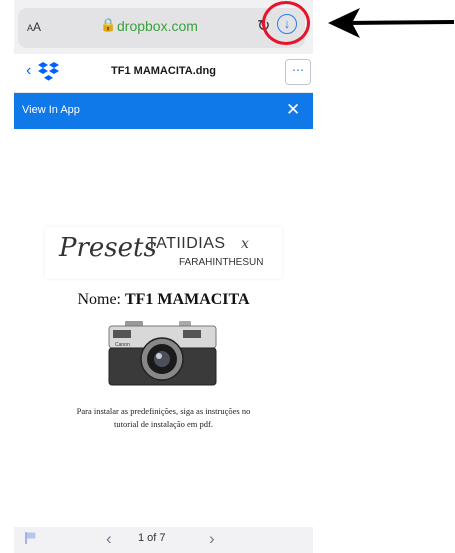  I want to click on logo-brand-text: TATIIDIAS, so click(186, 243).